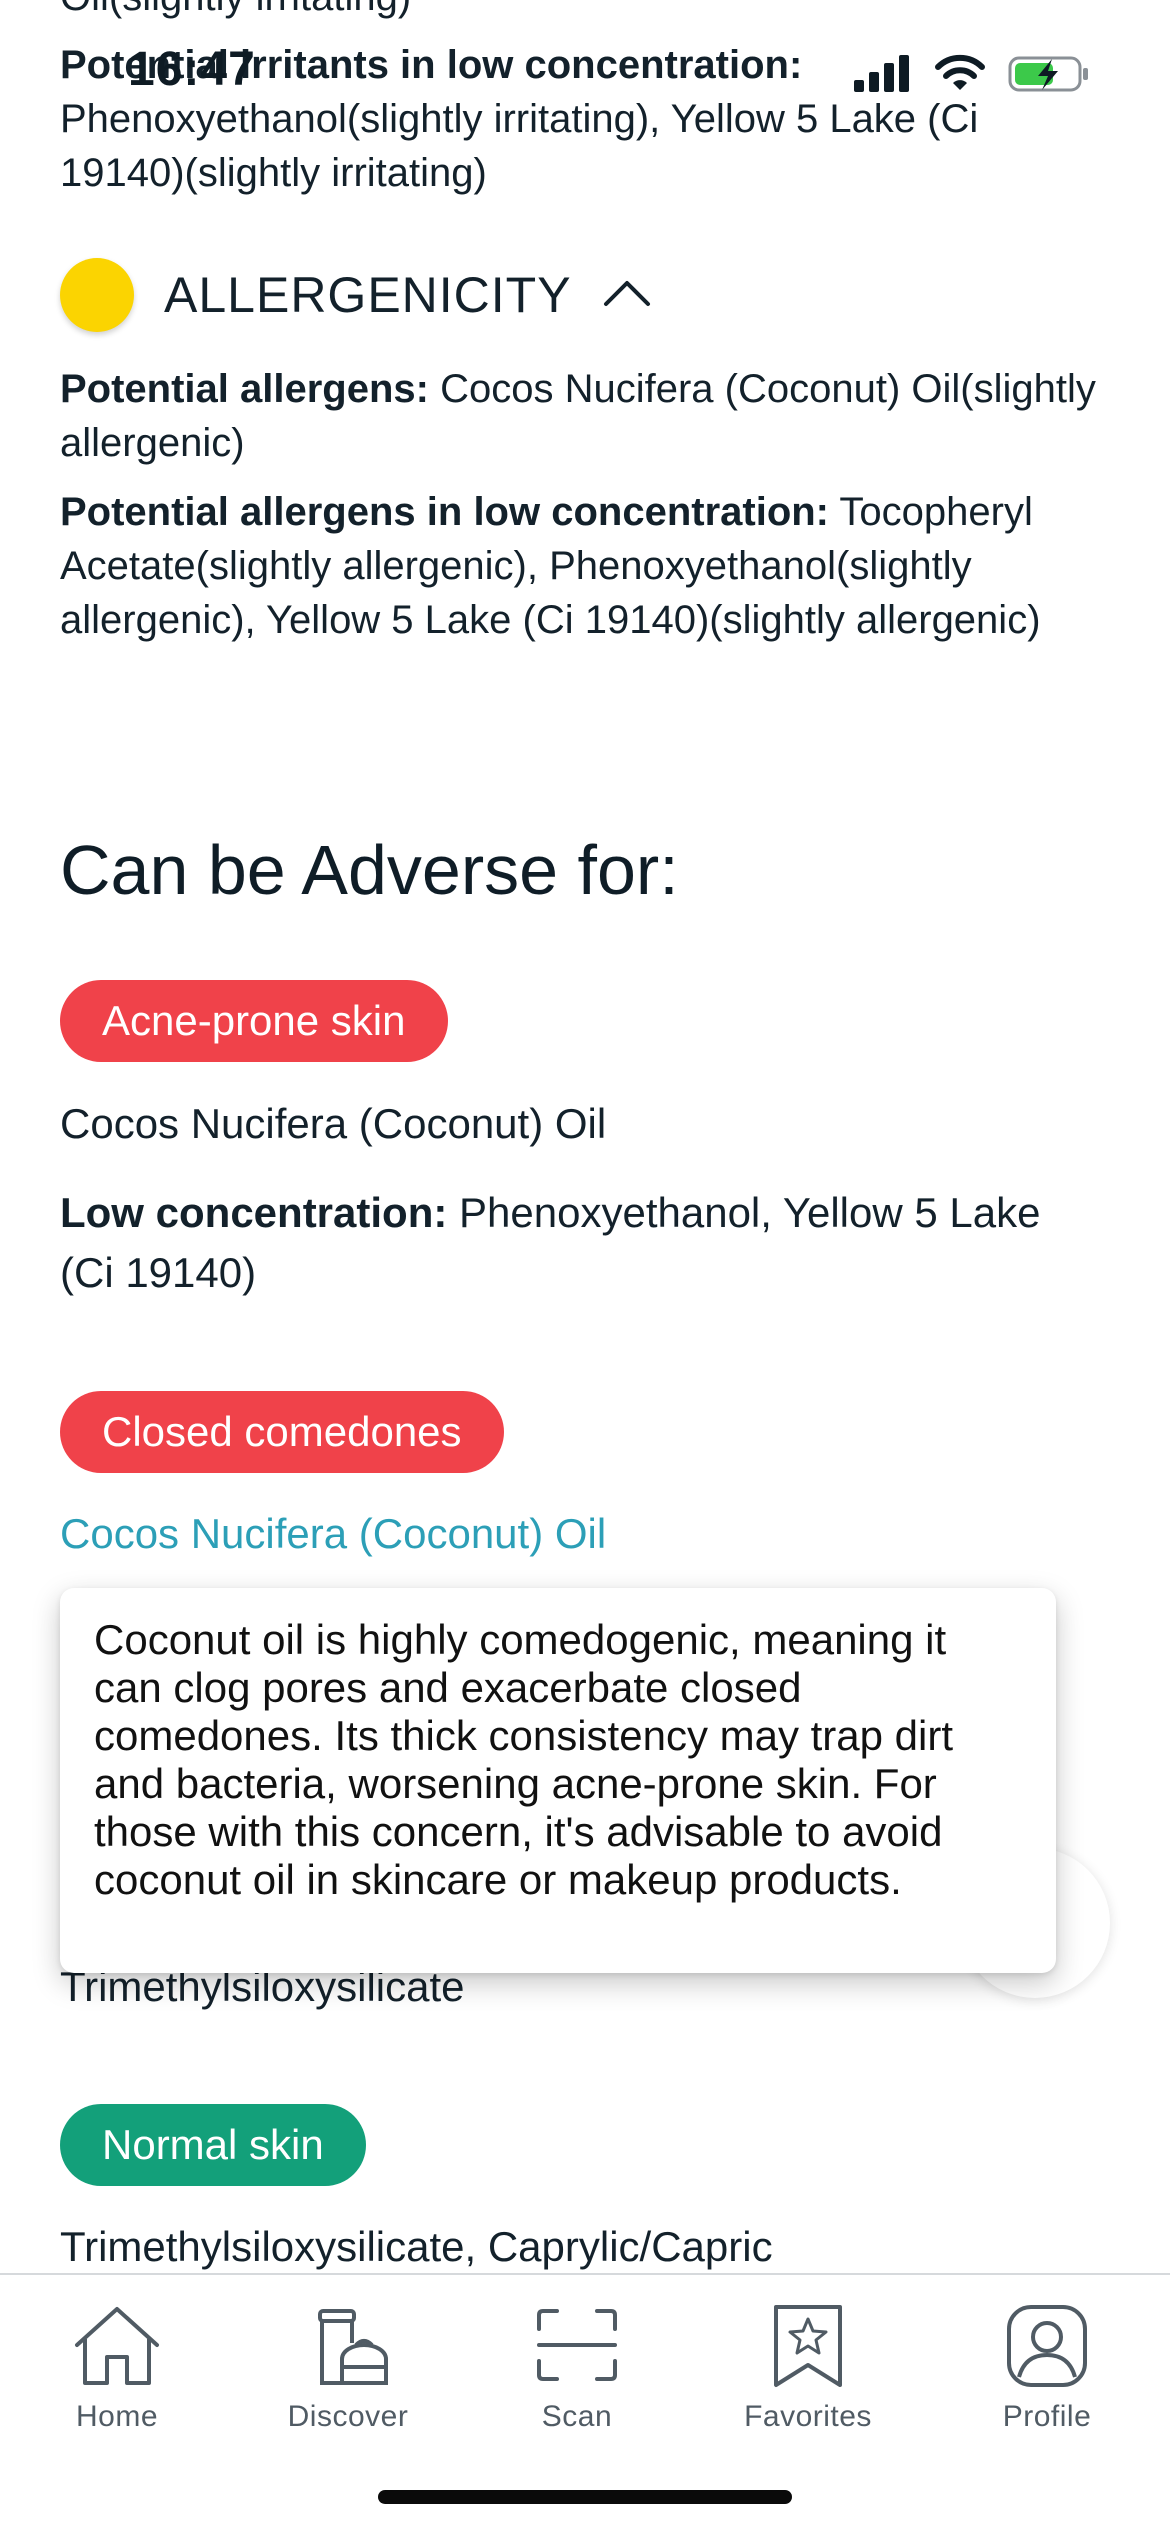 The image size is (1170, 2532). I want to click on status-time: 16:47, so click(192, 69).